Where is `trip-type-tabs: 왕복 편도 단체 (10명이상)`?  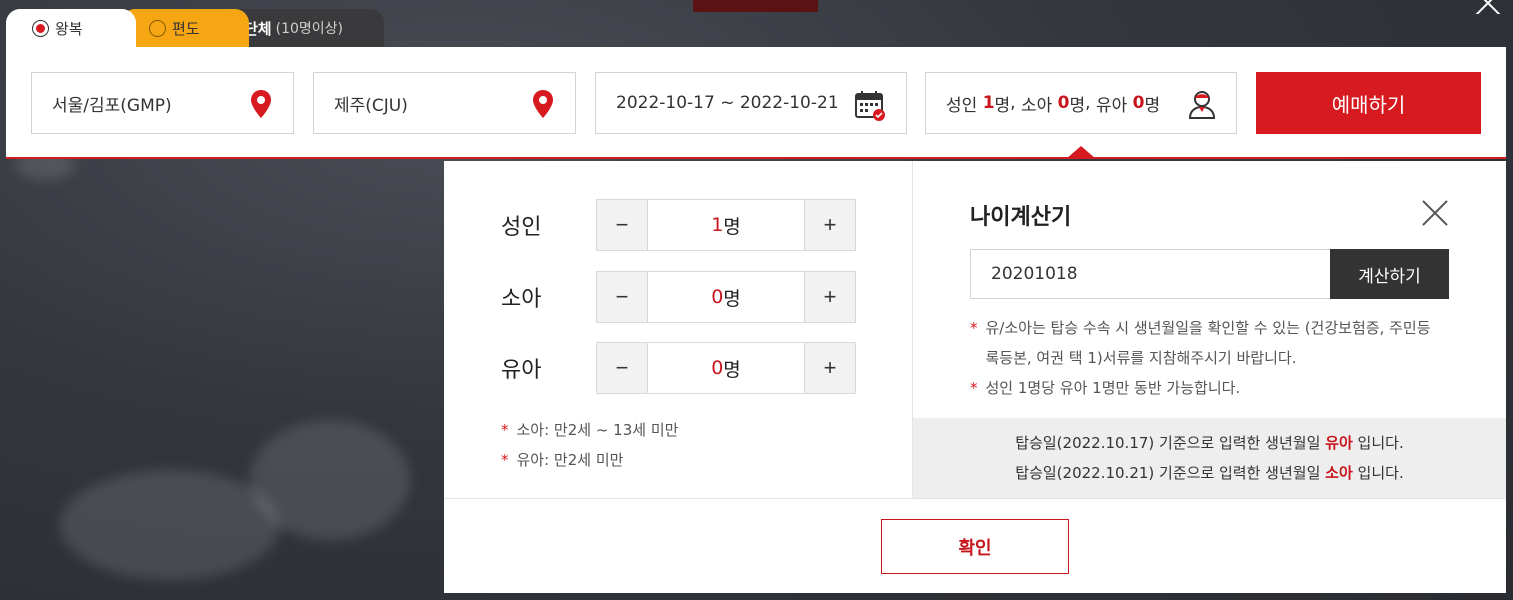
trip-type-tabs: 왕복 편도 단체 (10명이상) is located at coordinates (201, 28).